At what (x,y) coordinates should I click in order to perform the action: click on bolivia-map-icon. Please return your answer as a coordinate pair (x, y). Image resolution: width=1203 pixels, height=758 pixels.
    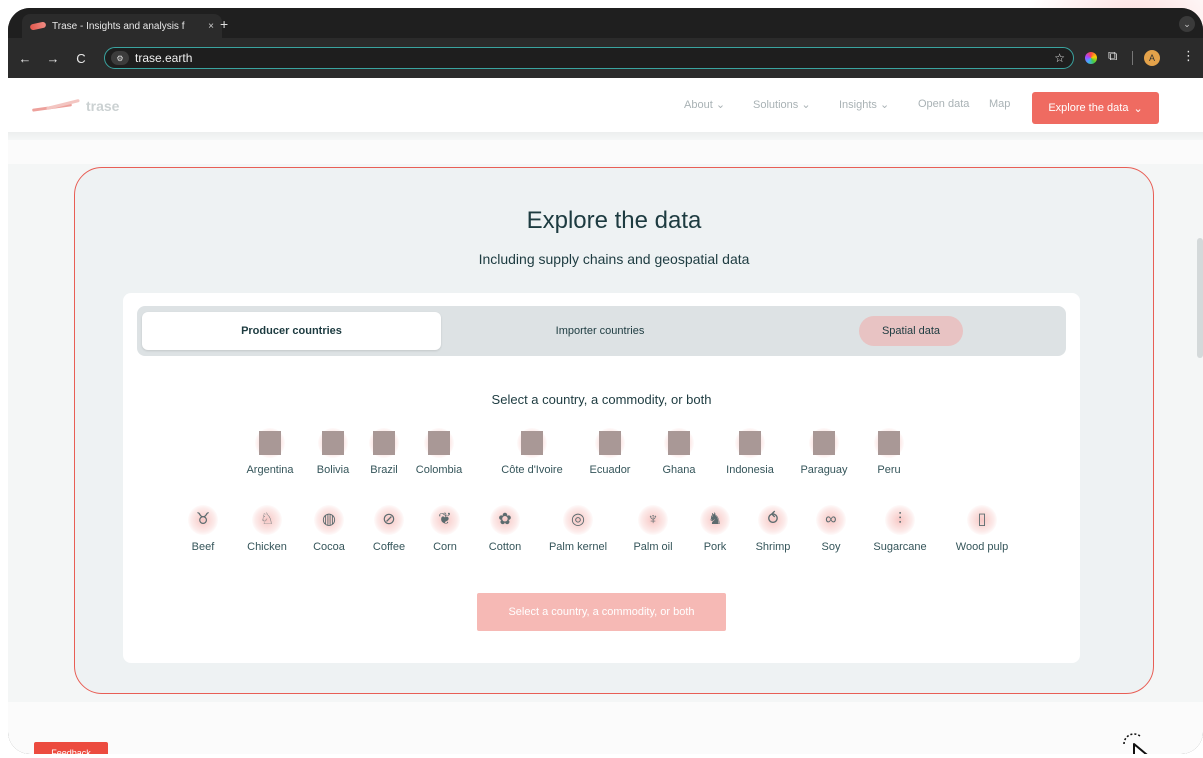
    Looking at the image, I should click on (333, 443).